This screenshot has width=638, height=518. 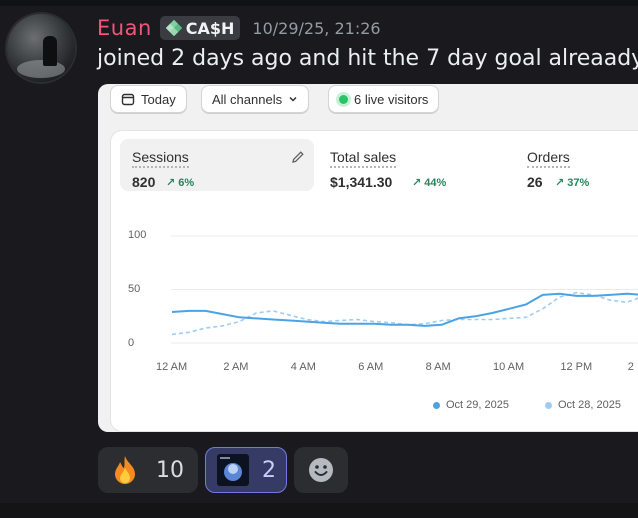 What do you see at coordinates (233, 470) in the screenshot?
I see `custom-emoji-icon` at bounding box center [233, 470].